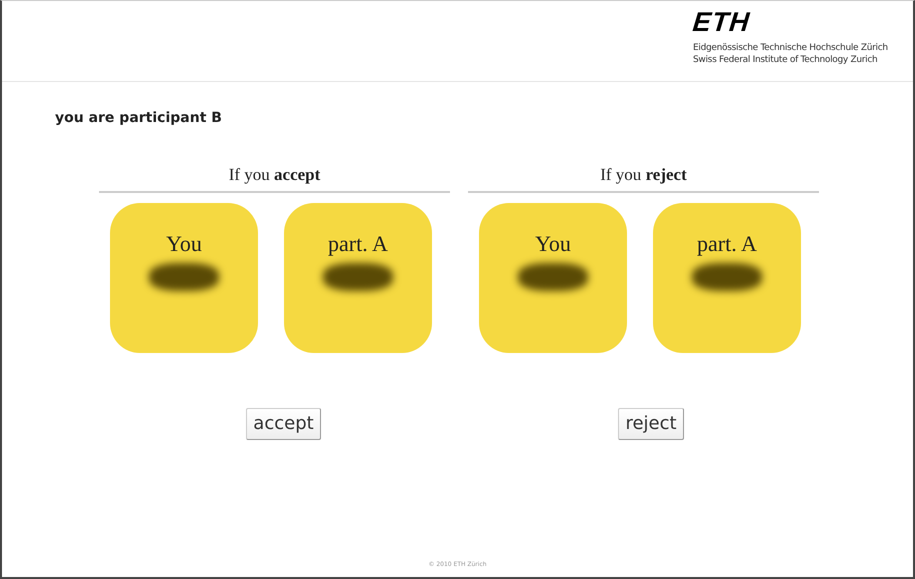 The height and width of the screenshot is (579, 915). Describe the element at coordinates (785, 60) in the screenshot. I see `institution-name: Swiss Federal Institute of Technology Zurich` at that location.